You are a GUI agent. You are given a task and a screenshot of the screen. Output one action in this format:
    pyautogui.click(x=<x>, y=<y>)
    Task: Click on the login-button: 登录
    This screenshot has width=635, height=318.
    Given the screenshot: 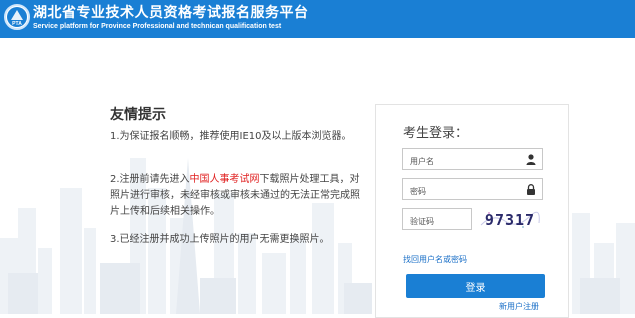 What is the action you would take?
    pyautogui.click(x=475, y=286)
    